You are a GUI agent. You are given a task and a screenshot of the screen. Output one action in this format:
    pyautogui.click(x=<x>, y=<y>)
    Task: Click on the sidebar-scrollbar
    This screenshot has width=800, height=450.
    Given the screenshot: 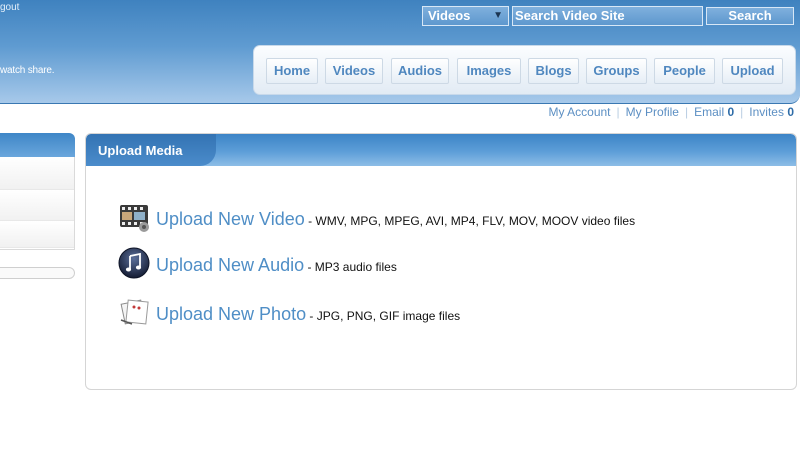 What is the action you would take?
    pyautogui.click(x=37, y=273)
    